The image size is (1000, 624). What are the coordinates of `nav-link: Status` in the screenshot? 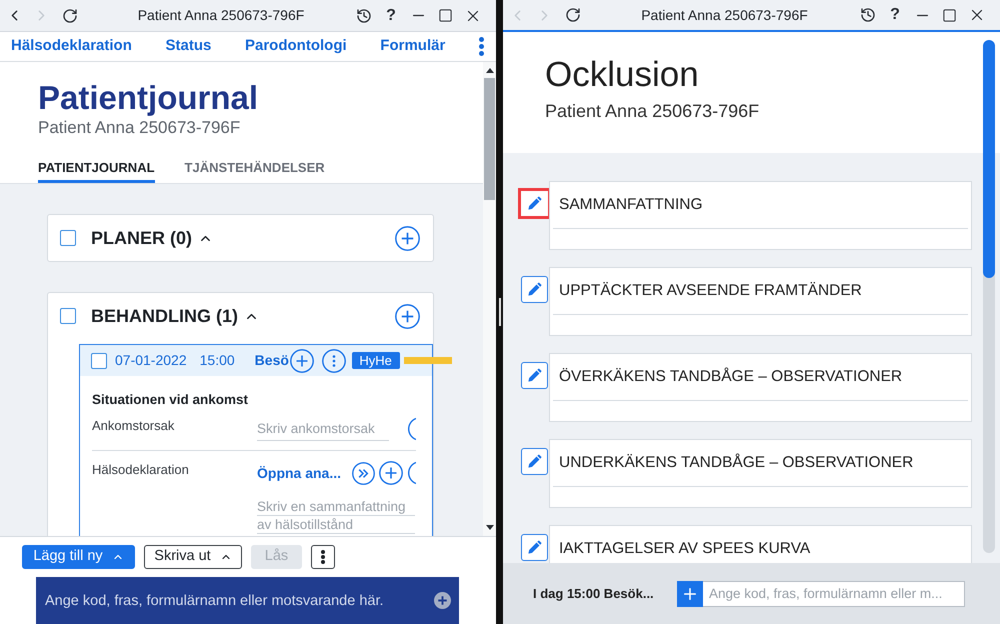 It's located at (189, 46).